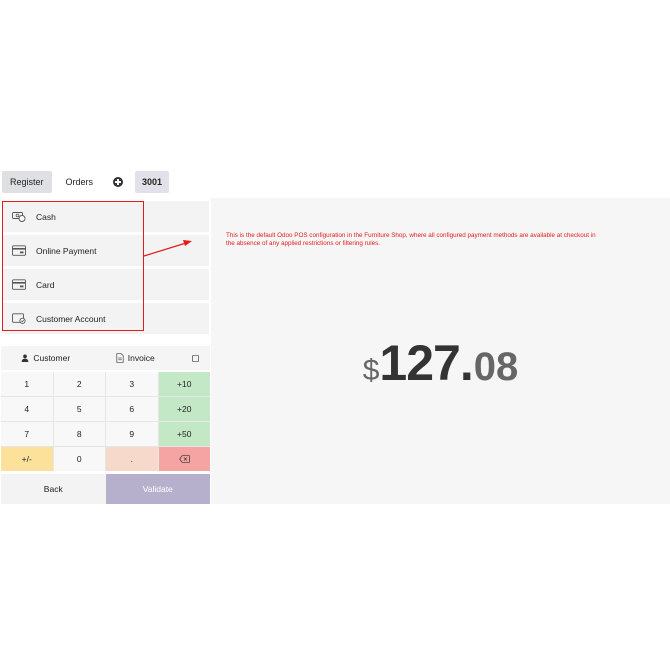 The height and width of the screenshot is (670, 670). I want to click on payment-method-customer-account: Customer Account, so click(106, 318).